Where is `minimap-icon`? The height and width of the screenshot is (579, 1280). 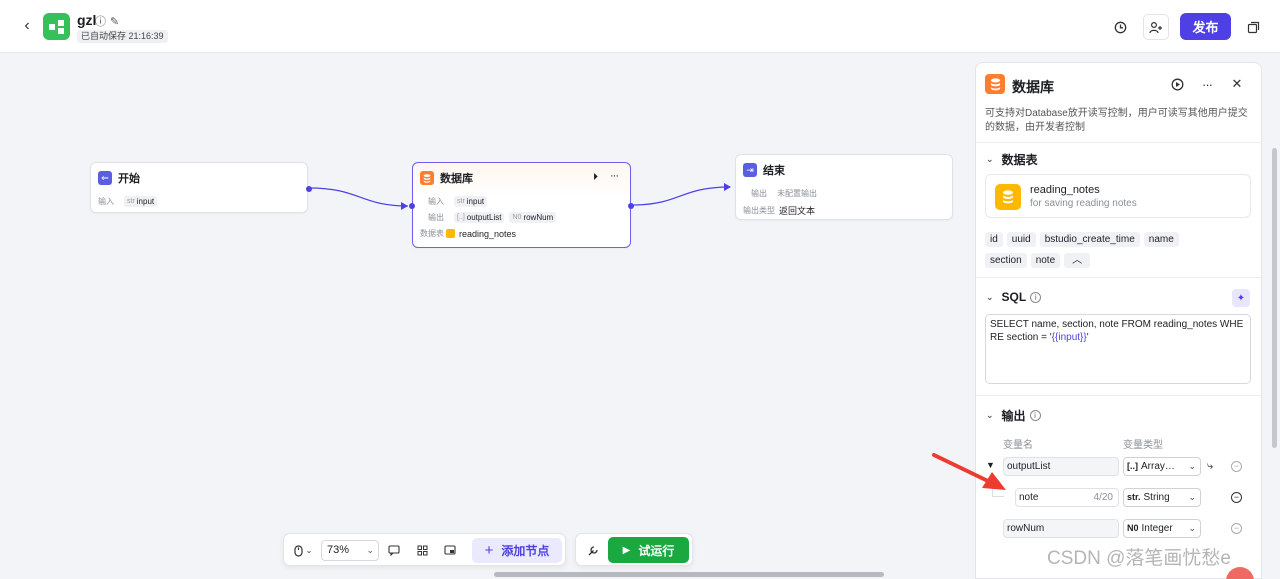 minimap-icon is located at coordinates (450, 550).